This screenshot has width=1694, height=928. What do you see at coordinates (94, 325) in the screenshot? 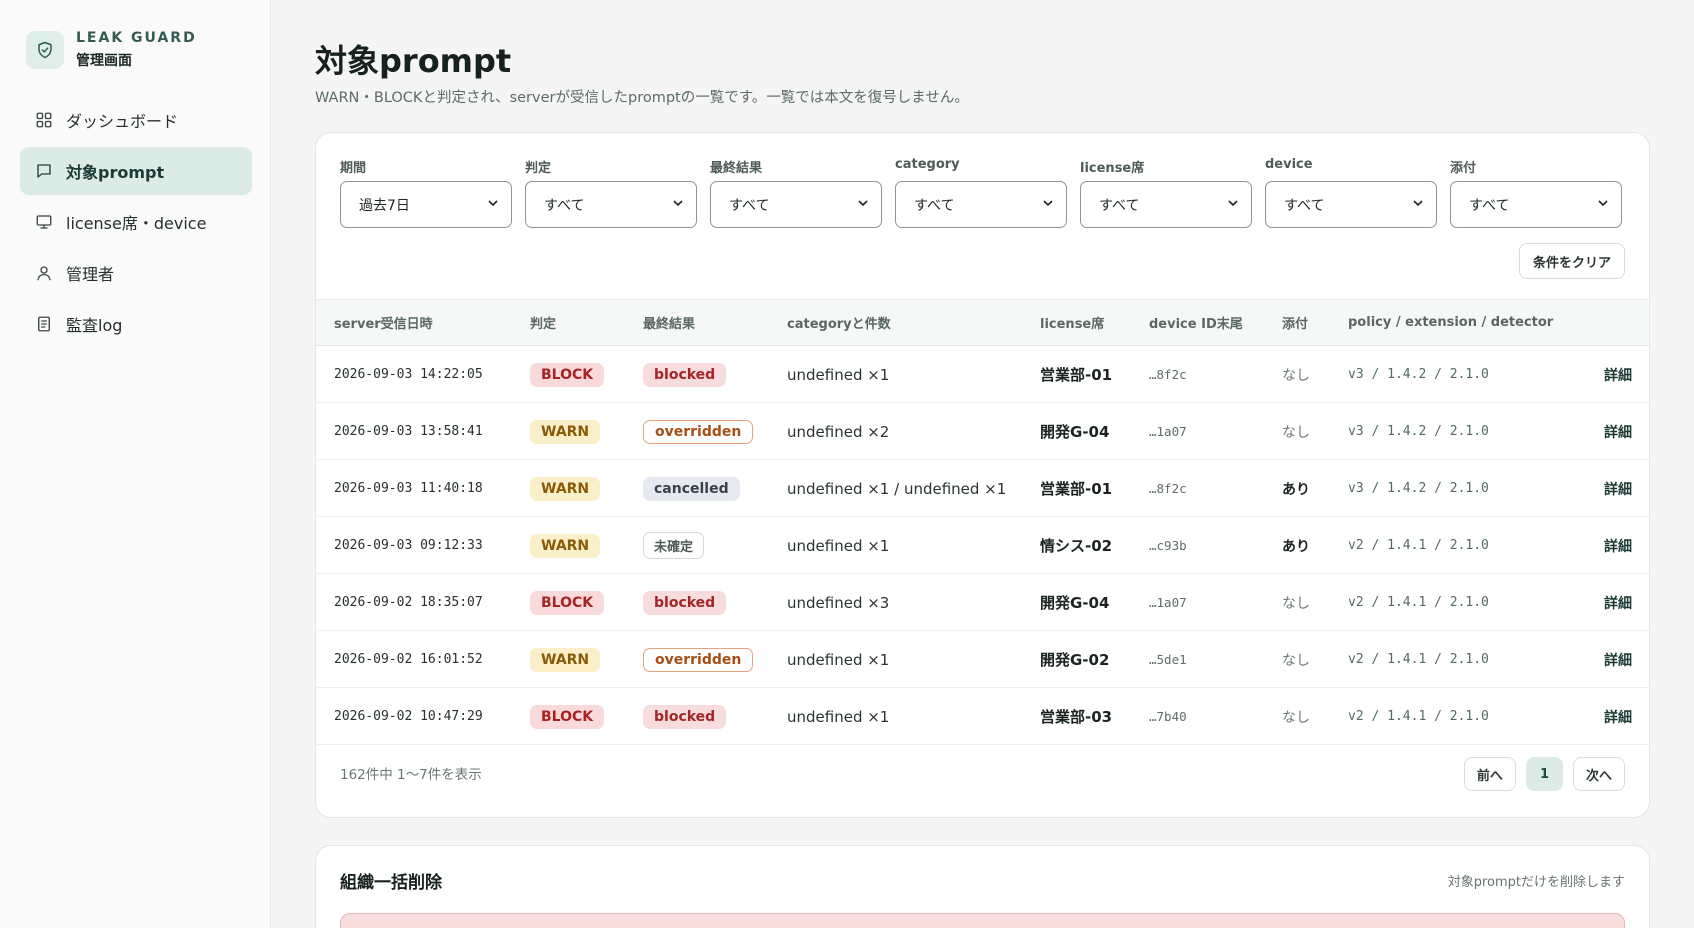
I see `sidebar-item-label: 監査log` at bounding box center [94, 325].